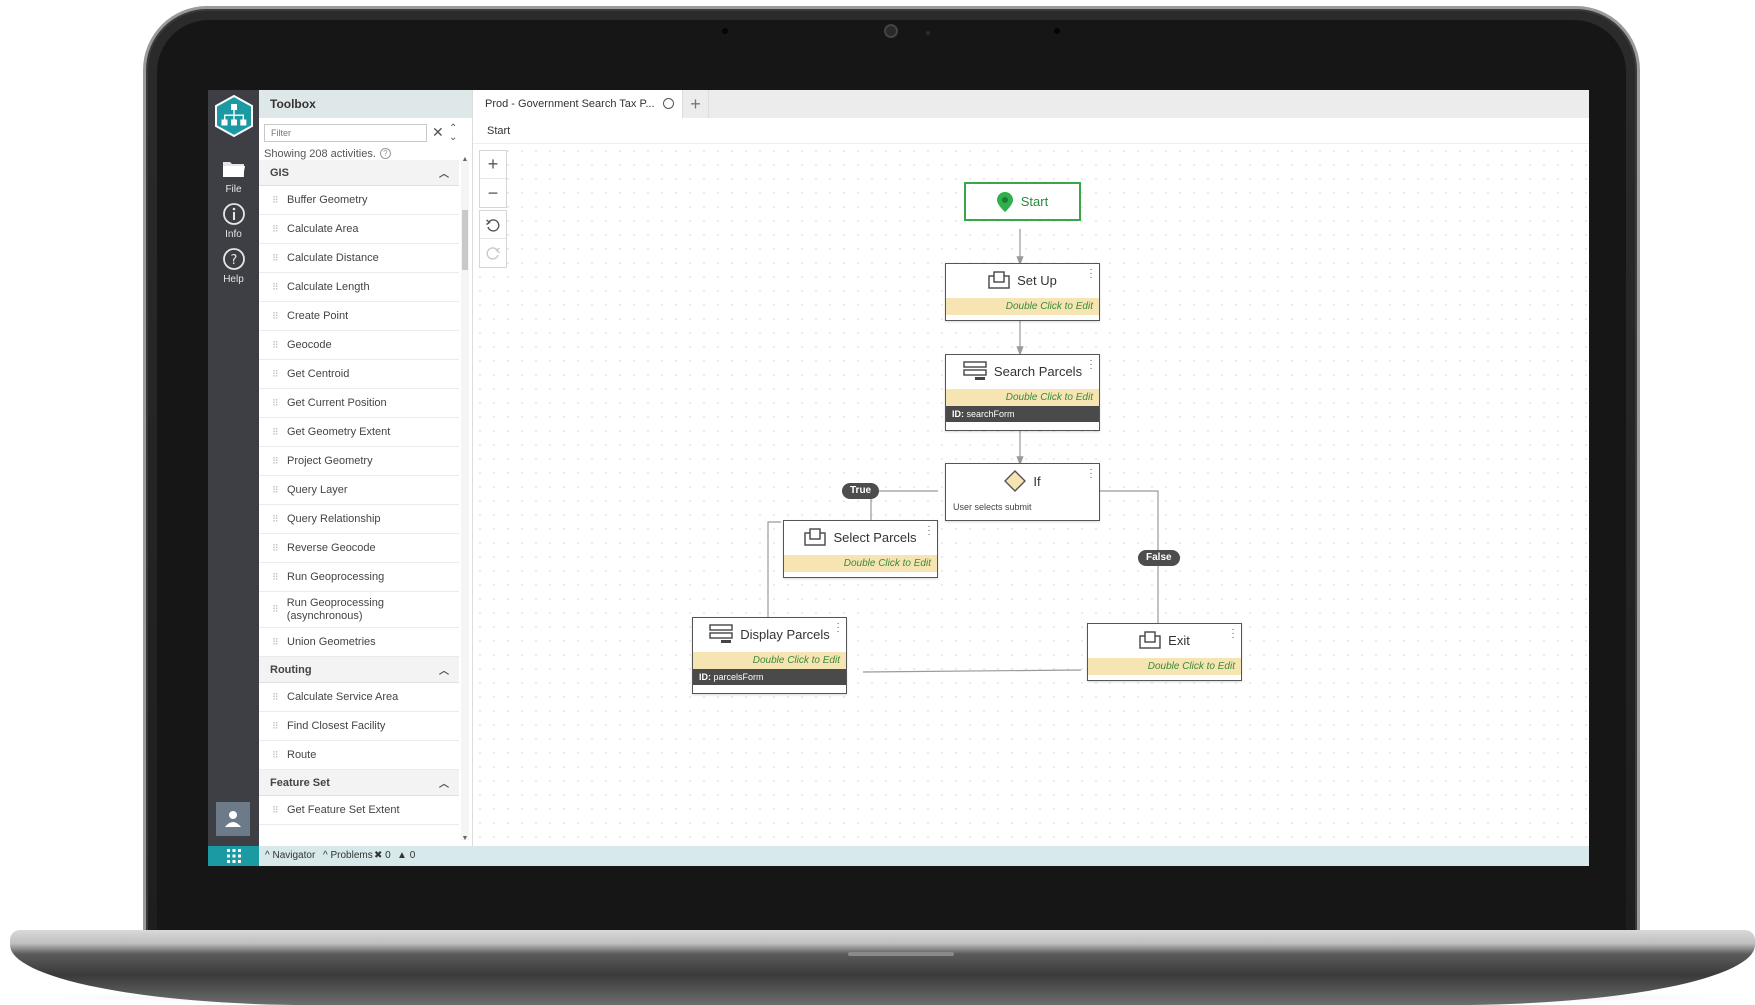 The image size is (1755, 1005). I want to click on rail-file-button: File, so click(233, 179).